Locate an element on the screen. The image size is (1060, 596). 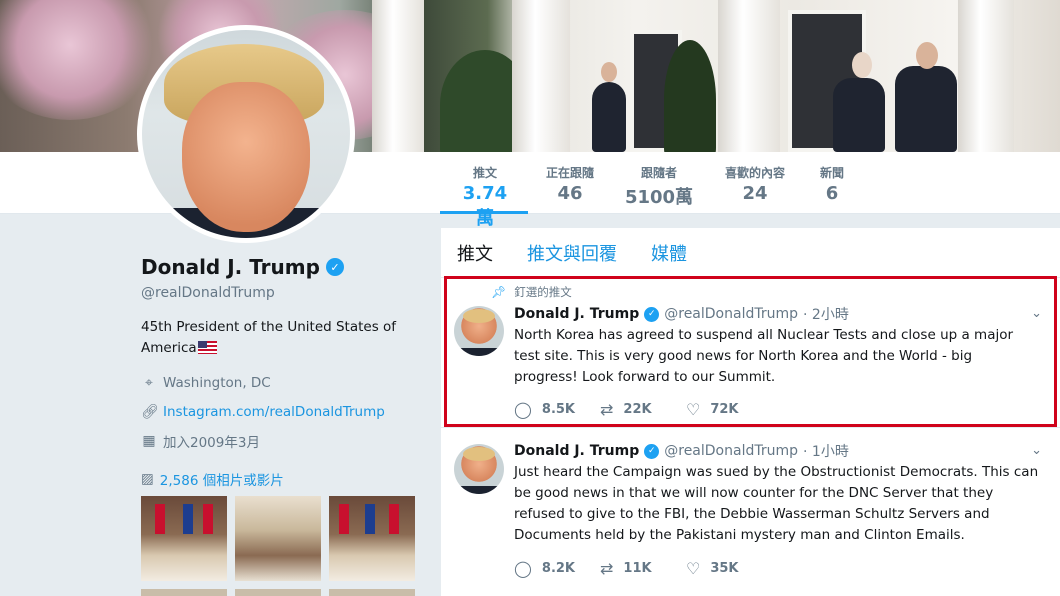
tweet-header: Donald J. Trump ✓ @realDonaldTrump · 1小時 is located at coordinates (681, 451).